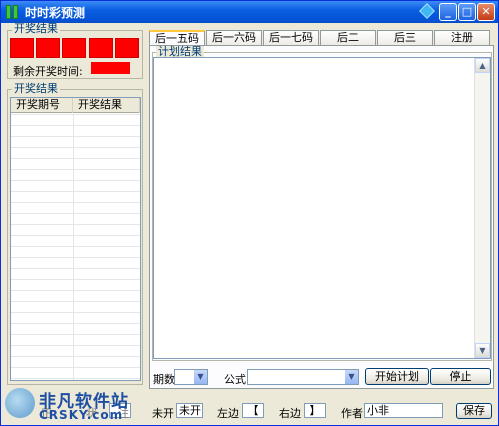  What do you see at coordinates (235, 379) in the screenshot?
I see `formula-label: 公式` at bounding box center [235, 379].